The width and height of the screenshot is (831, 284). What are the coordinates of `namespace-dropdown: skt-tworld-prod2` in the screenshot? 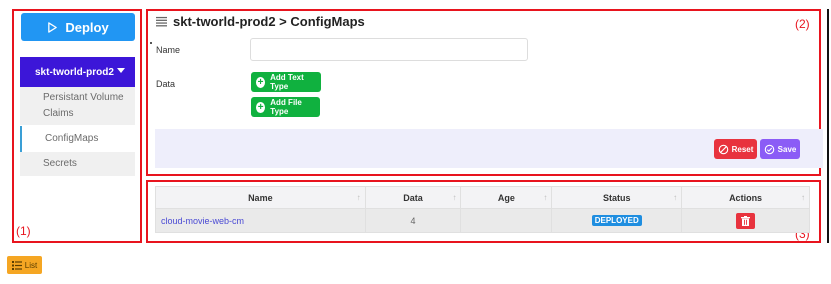 It's located at (77, 72).